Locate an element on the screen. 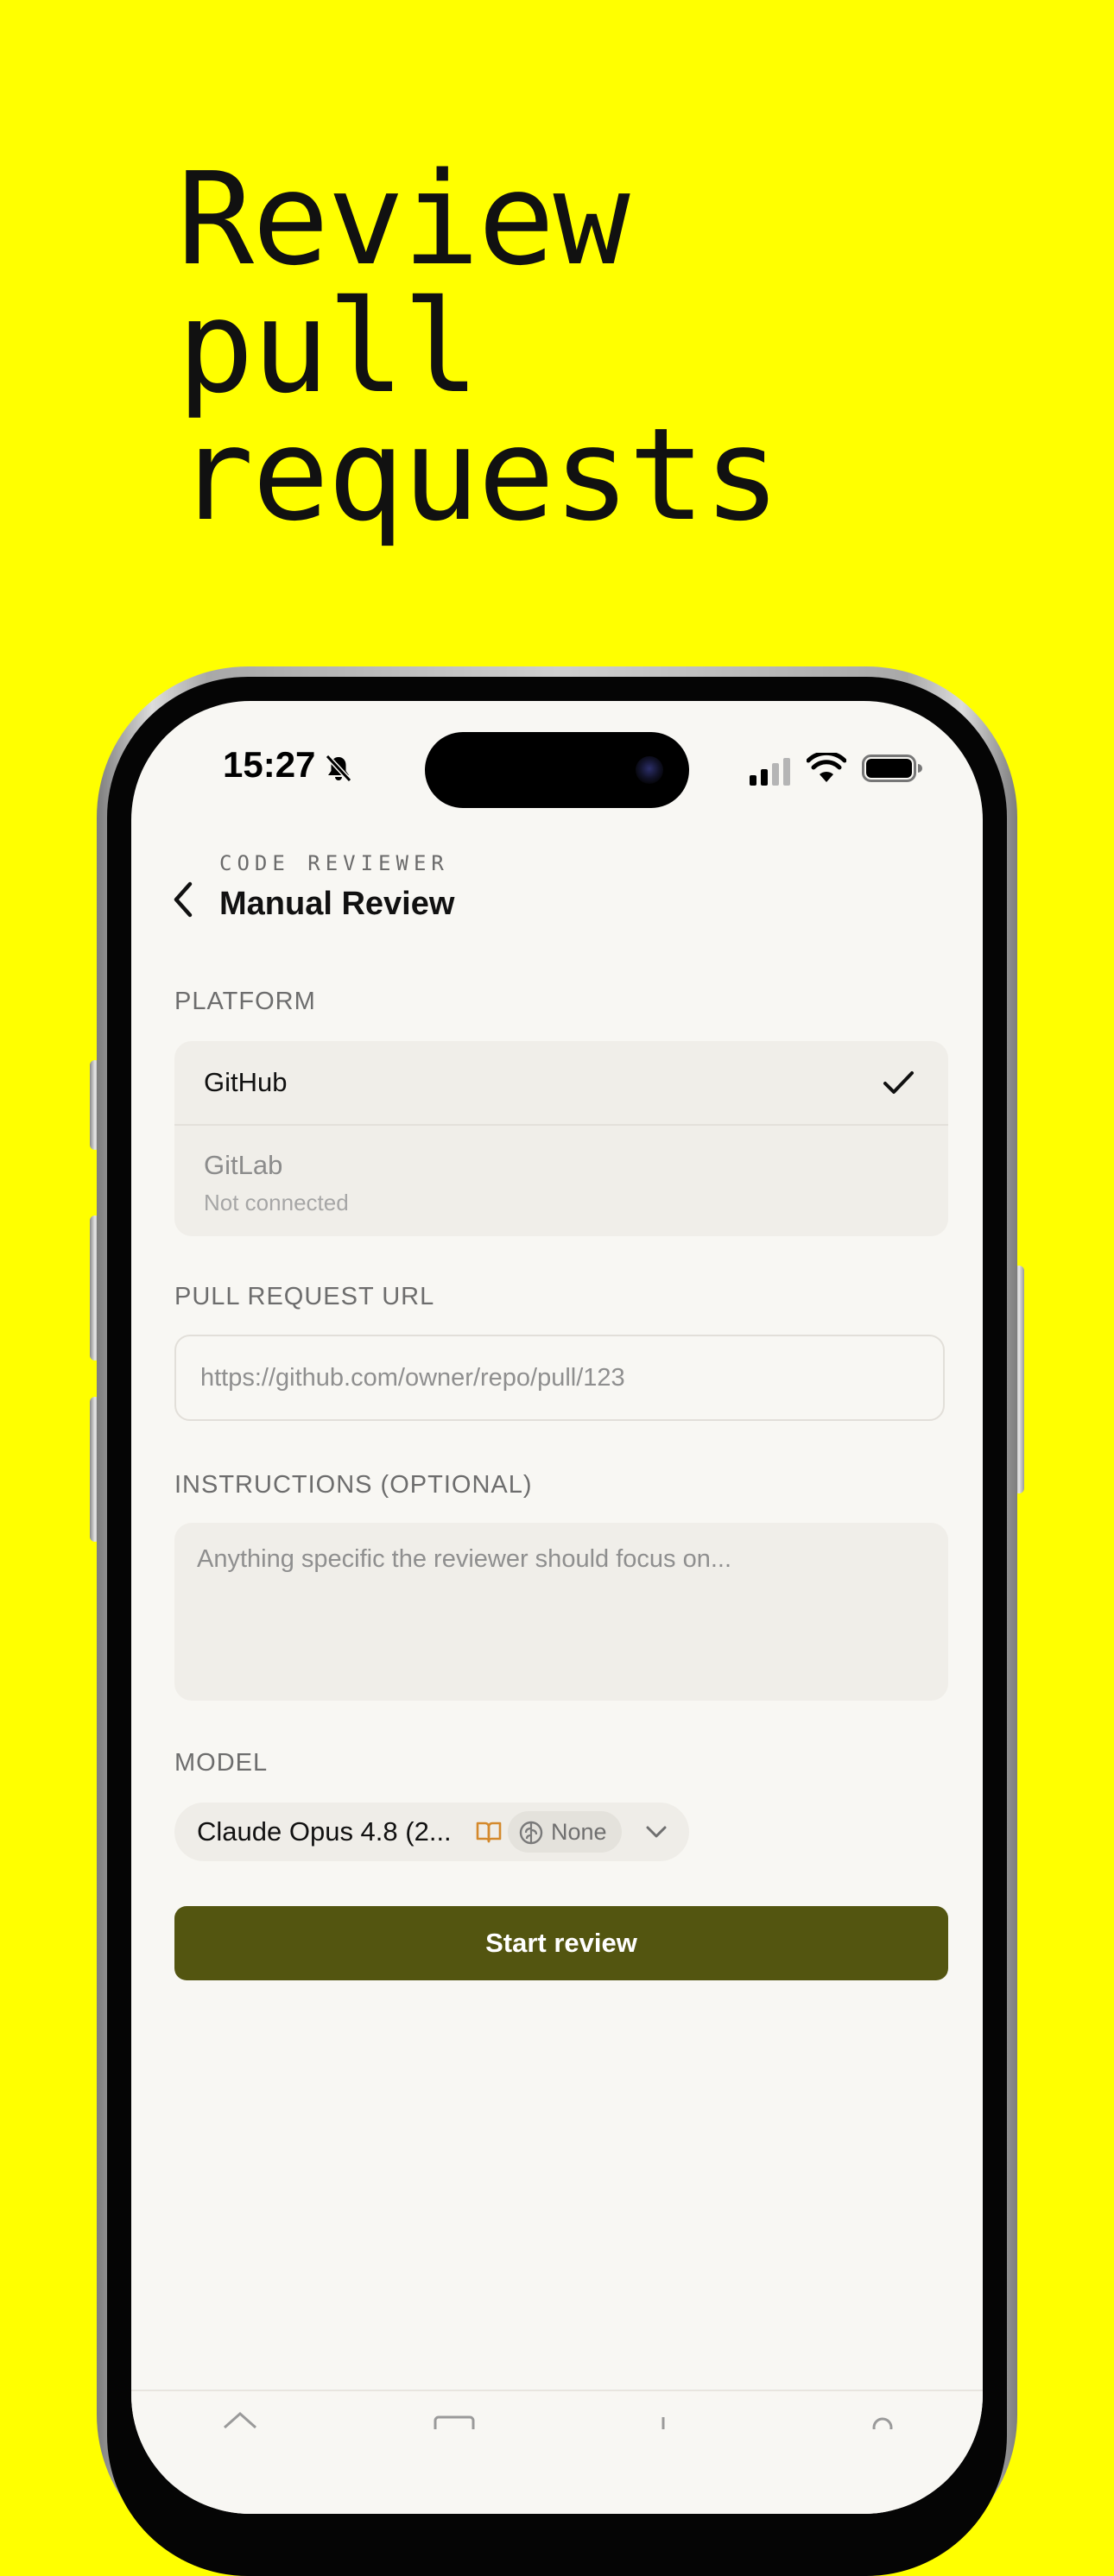 The image size is (1114, 2576). tab-bar is located at coordinates (557, 2452).